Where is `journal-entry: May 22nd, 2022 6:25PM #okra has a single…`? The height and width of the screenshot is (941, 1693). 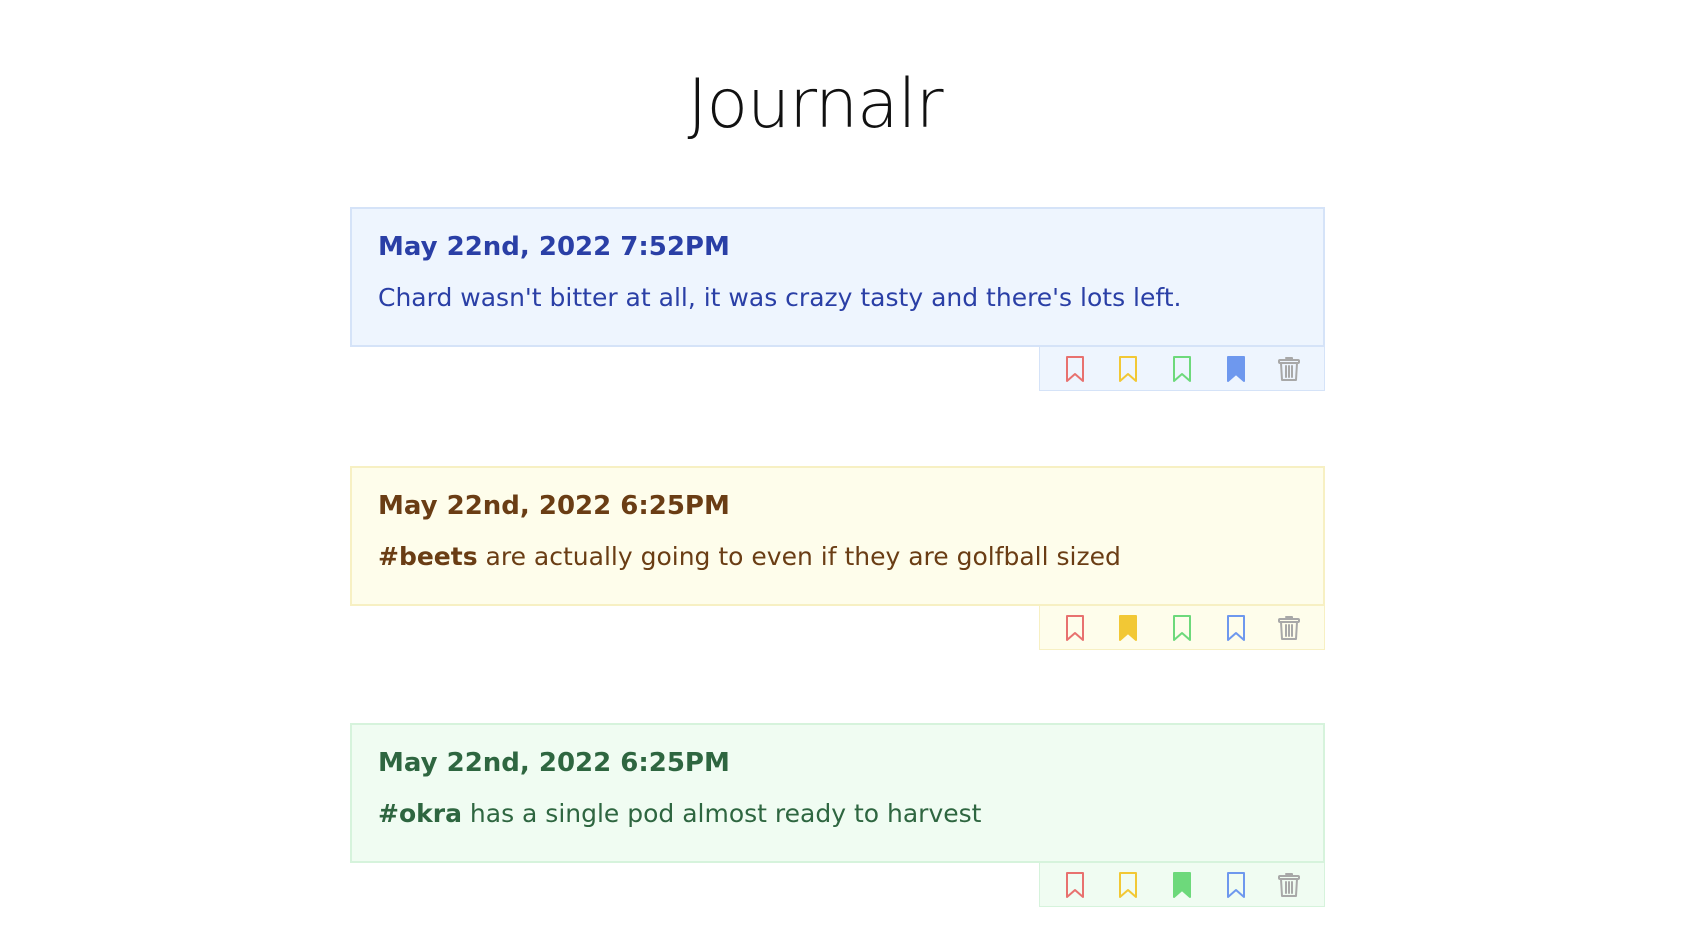
journal-entry: May 22nd, 2022 6:25PM #okra has a single… is located at coordinates (837, 815).